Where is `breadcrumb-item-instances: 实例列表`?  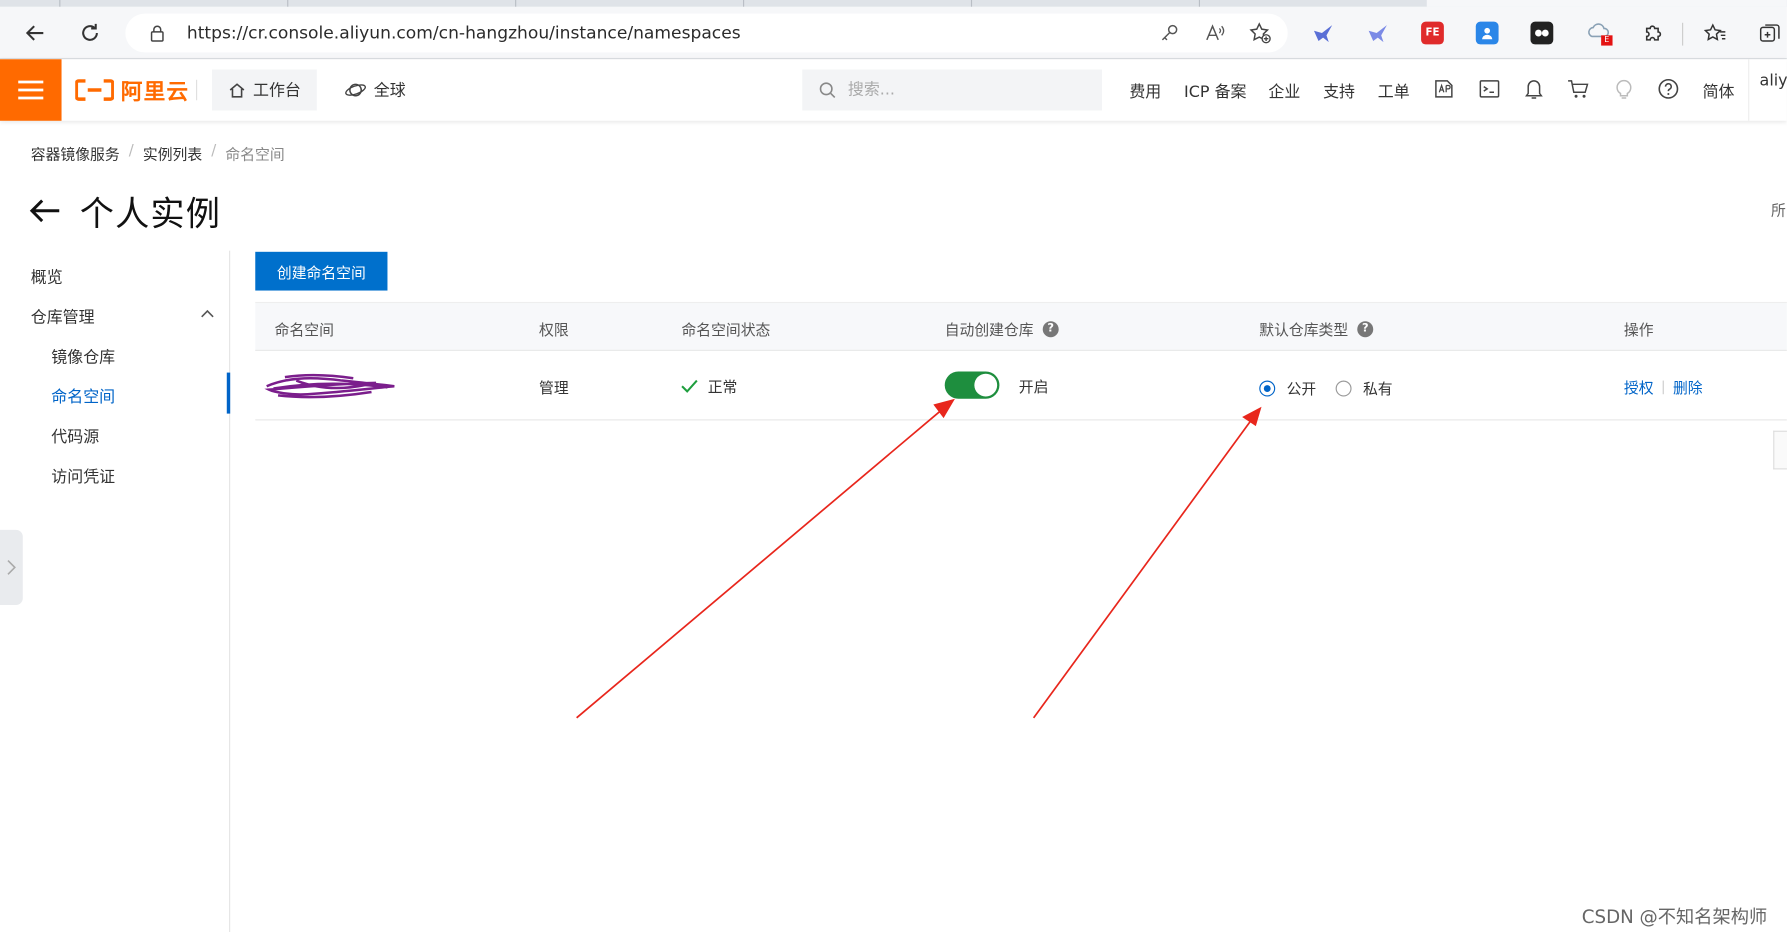 breadcrumb-item-instances: 实例列表 is located at coordinates (172, 153).